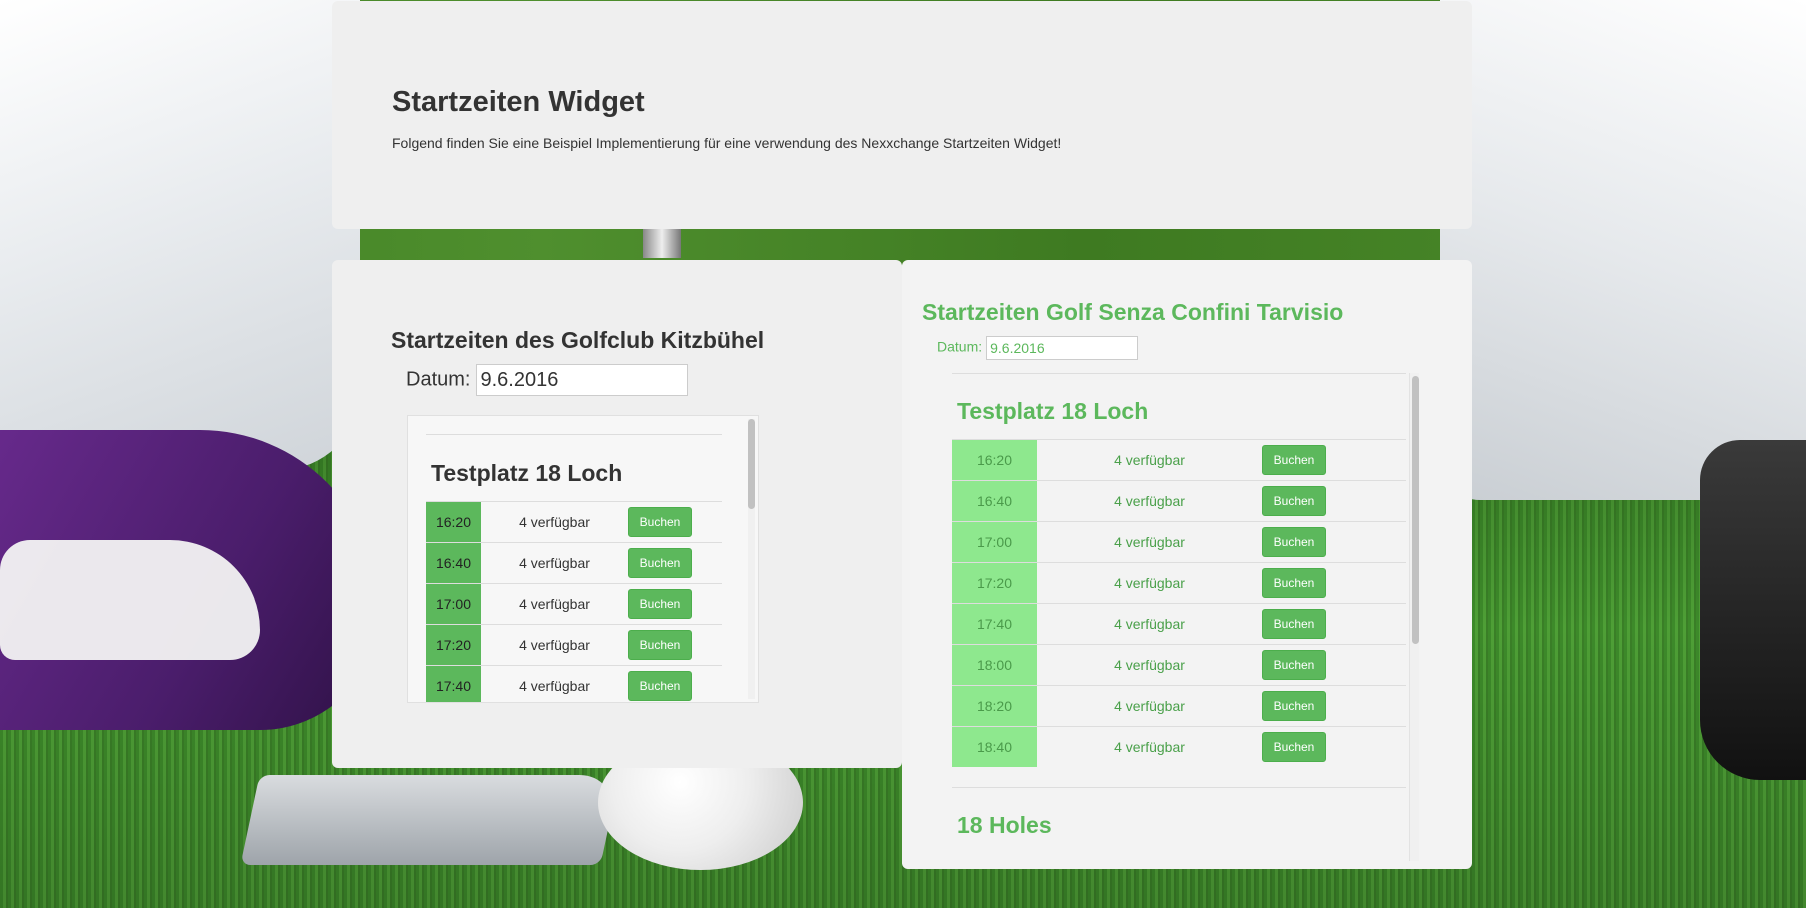  What do you see at coordinates (1623, 250) in the screenshot?
I see `golfer-trouser-right` at bounding box center [1623, 250].